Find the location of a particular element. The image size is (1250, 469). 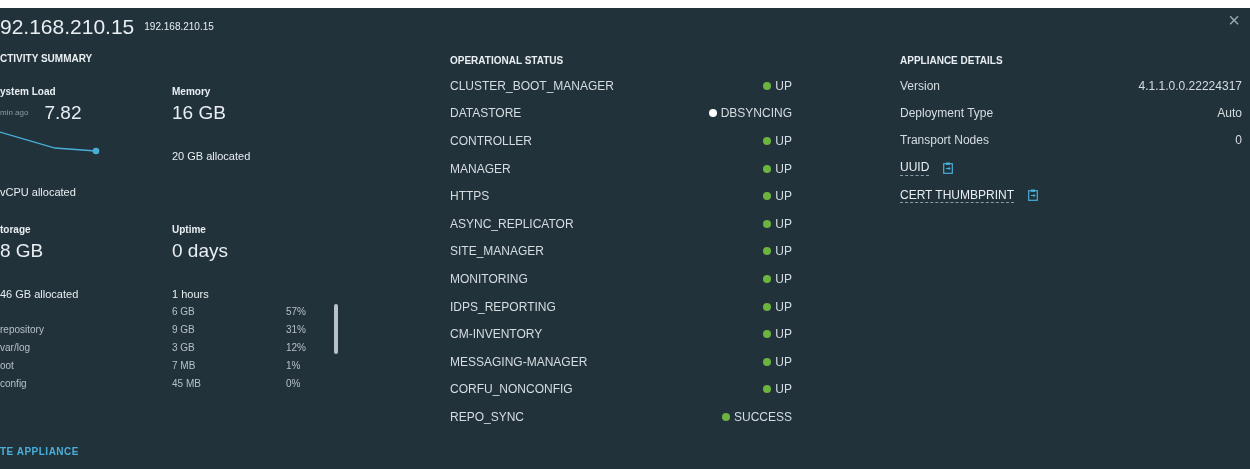

delete-appliance-link: TE APPLIANCE is located at coordinates (39, 451).